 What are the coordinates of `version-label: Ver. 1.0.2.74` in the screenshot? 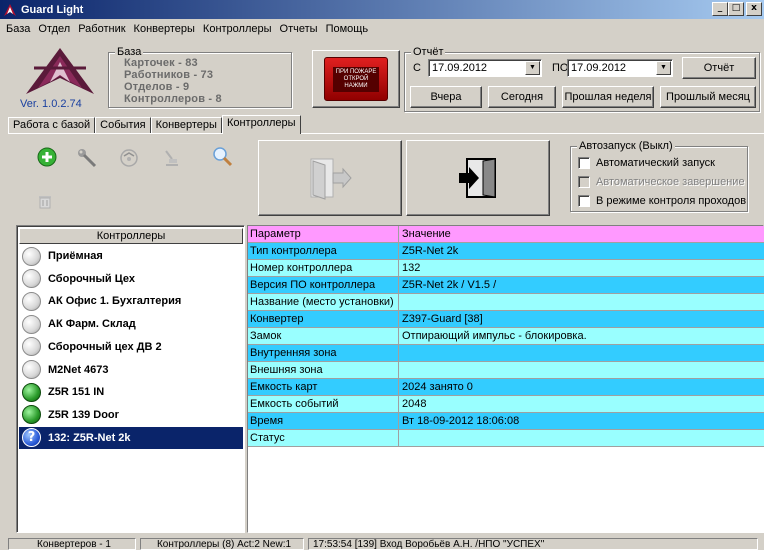 It's located at (51, 104).